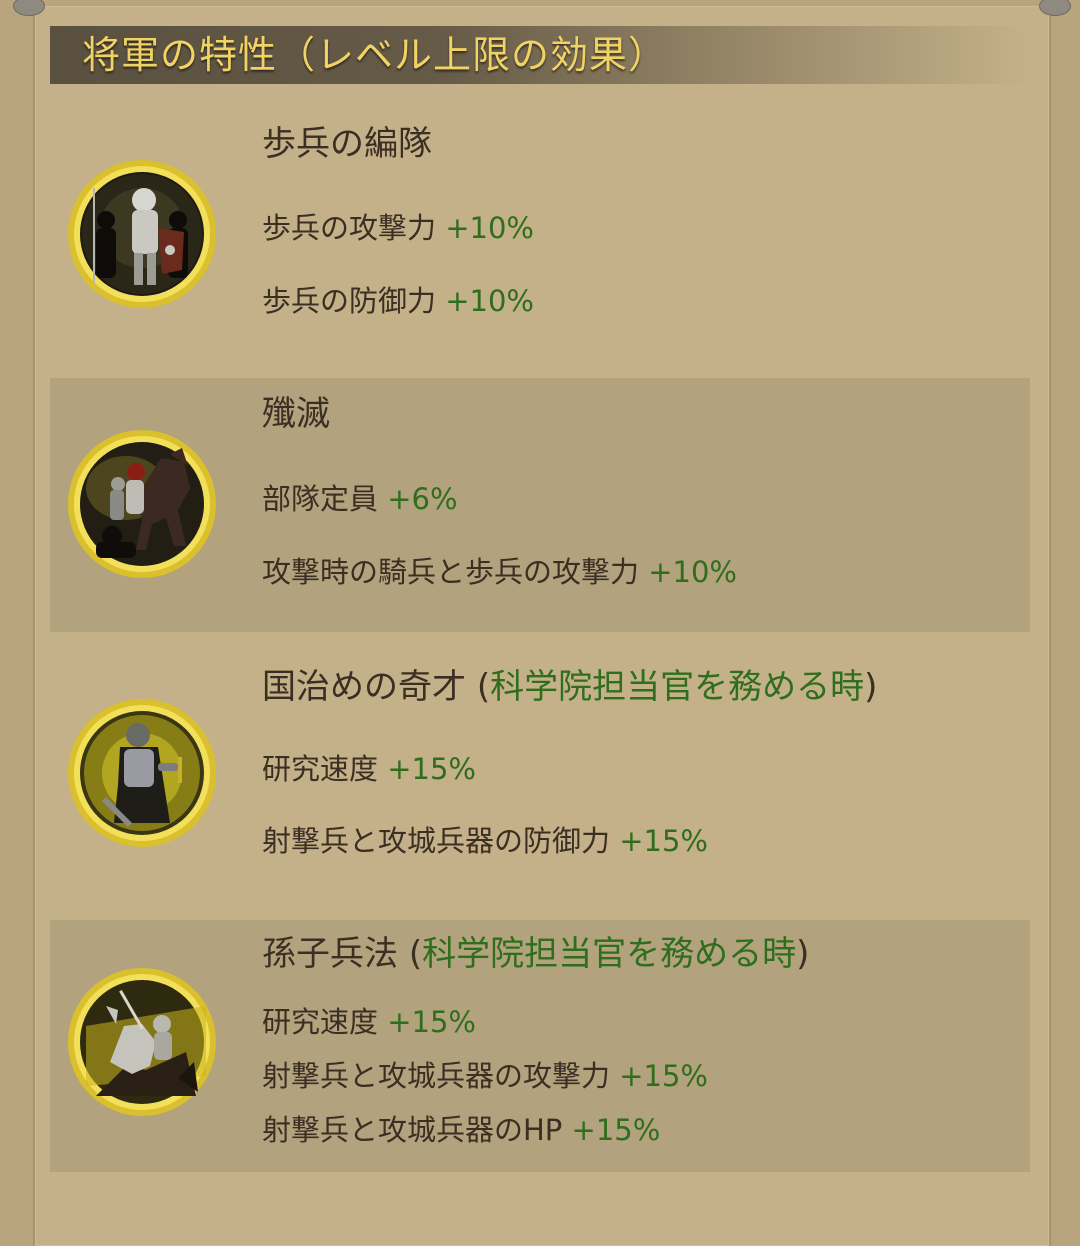 This screenshot has width=1080, height=1246. Describe the element at coordinates (320, 499) in the screenshot. I see `effect-label: 部隊定員` at that location.